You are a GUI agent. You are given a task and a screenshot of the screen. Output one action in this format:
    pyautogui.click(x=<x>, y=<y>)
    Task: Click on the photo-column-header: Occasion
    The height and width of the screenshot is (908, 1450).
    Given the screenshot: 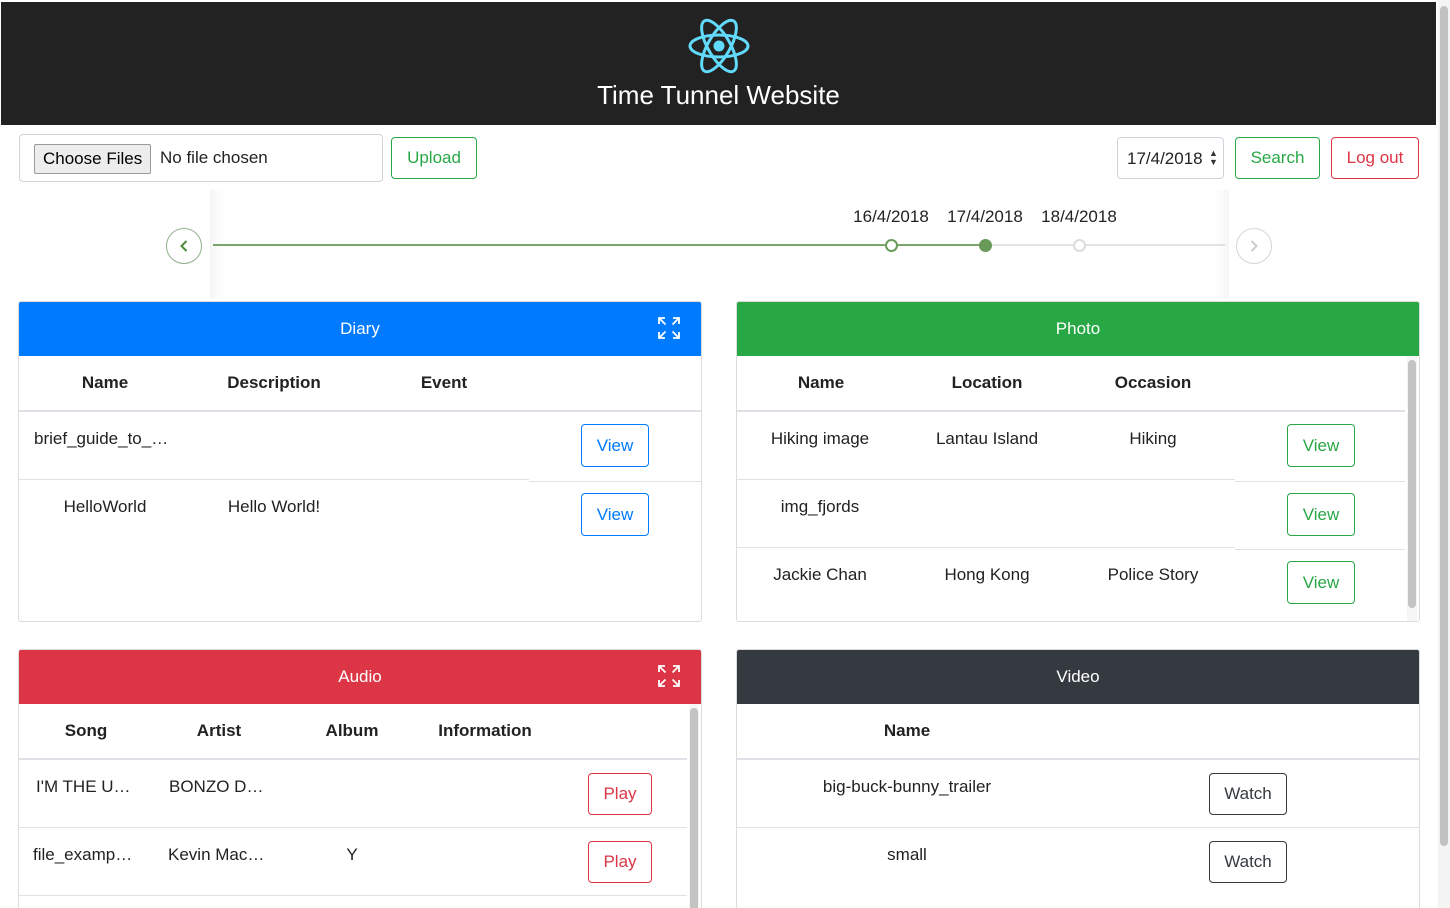 What is the action you would take?
    pyautogui.click(x=1153, y=382)
    